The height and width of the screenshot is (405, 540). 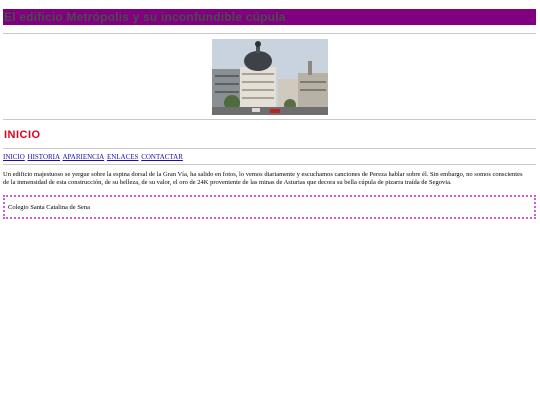 I want to click on nav-link-apariencia: APARIENCIA, so click(x=83, y=157).